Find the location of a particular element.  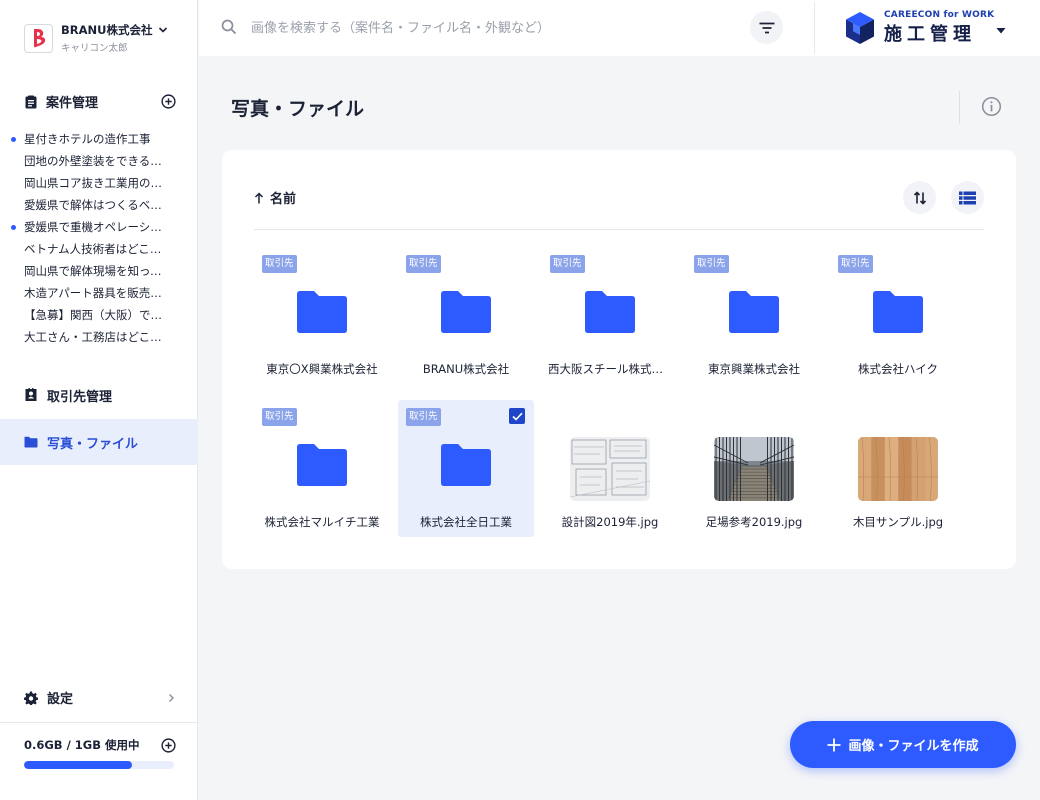

file-name: 西大阪スチール株式会社 is located at coordinates (610, 369).